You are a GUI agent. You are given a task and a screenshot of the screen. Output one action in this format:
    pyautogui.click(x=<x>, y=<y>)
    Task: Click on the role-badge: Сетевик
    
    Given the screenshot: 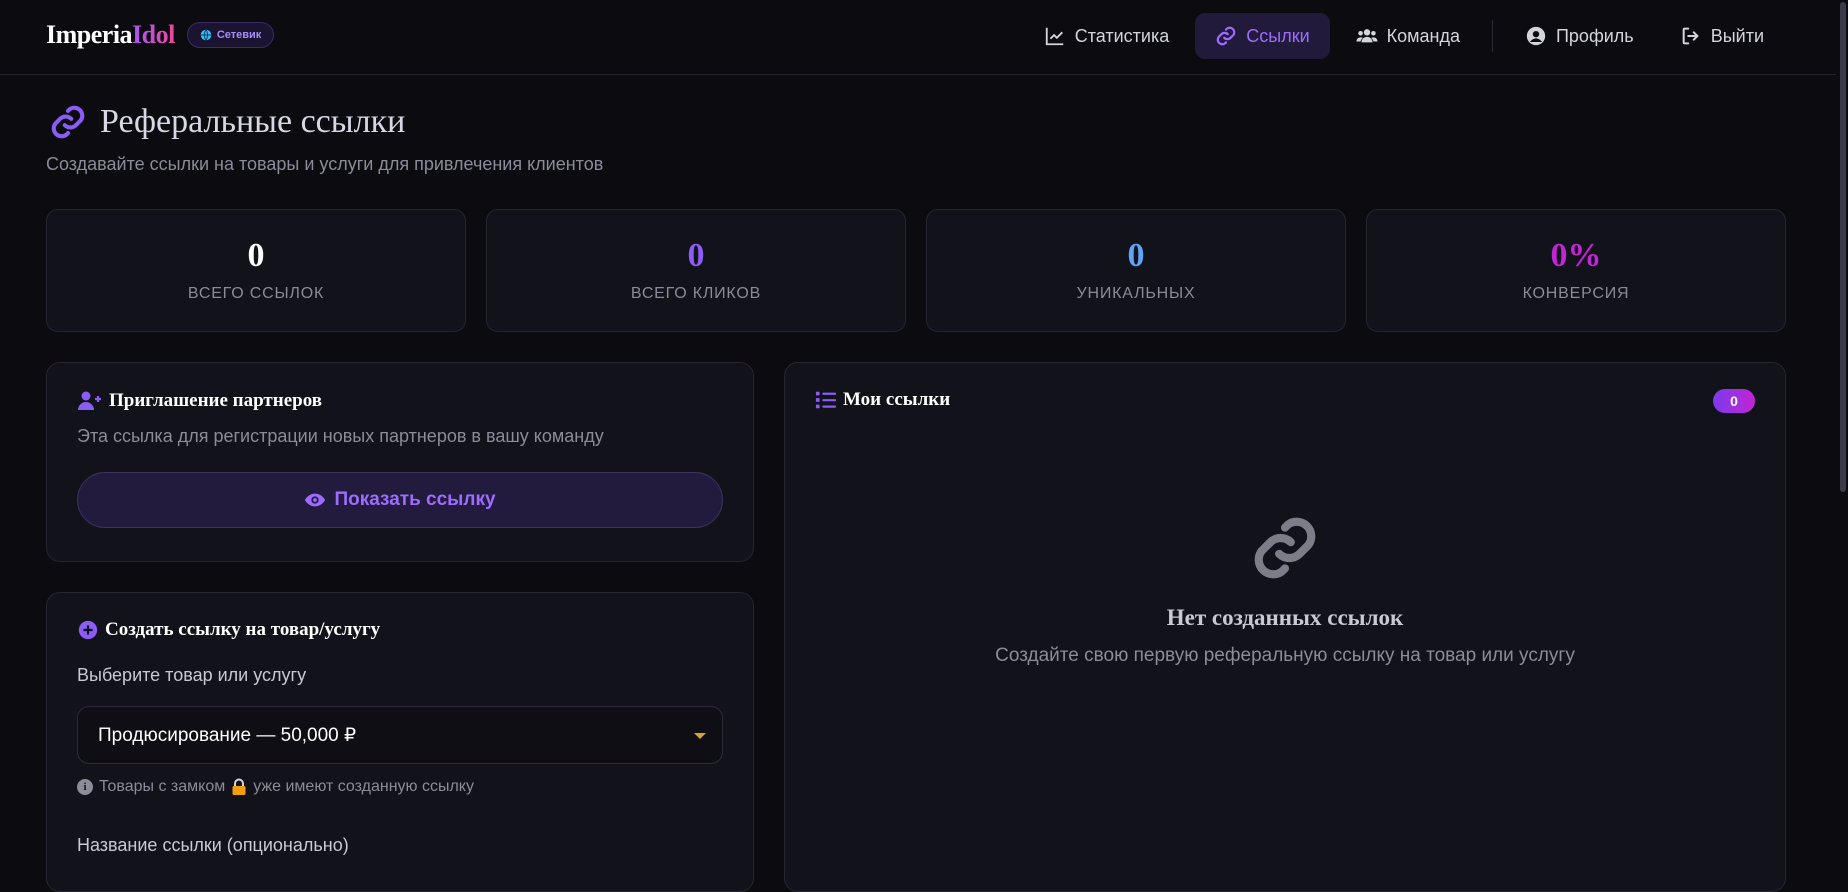 What is the action you would take?
    pyautogui.click(x=230, y=35)
    